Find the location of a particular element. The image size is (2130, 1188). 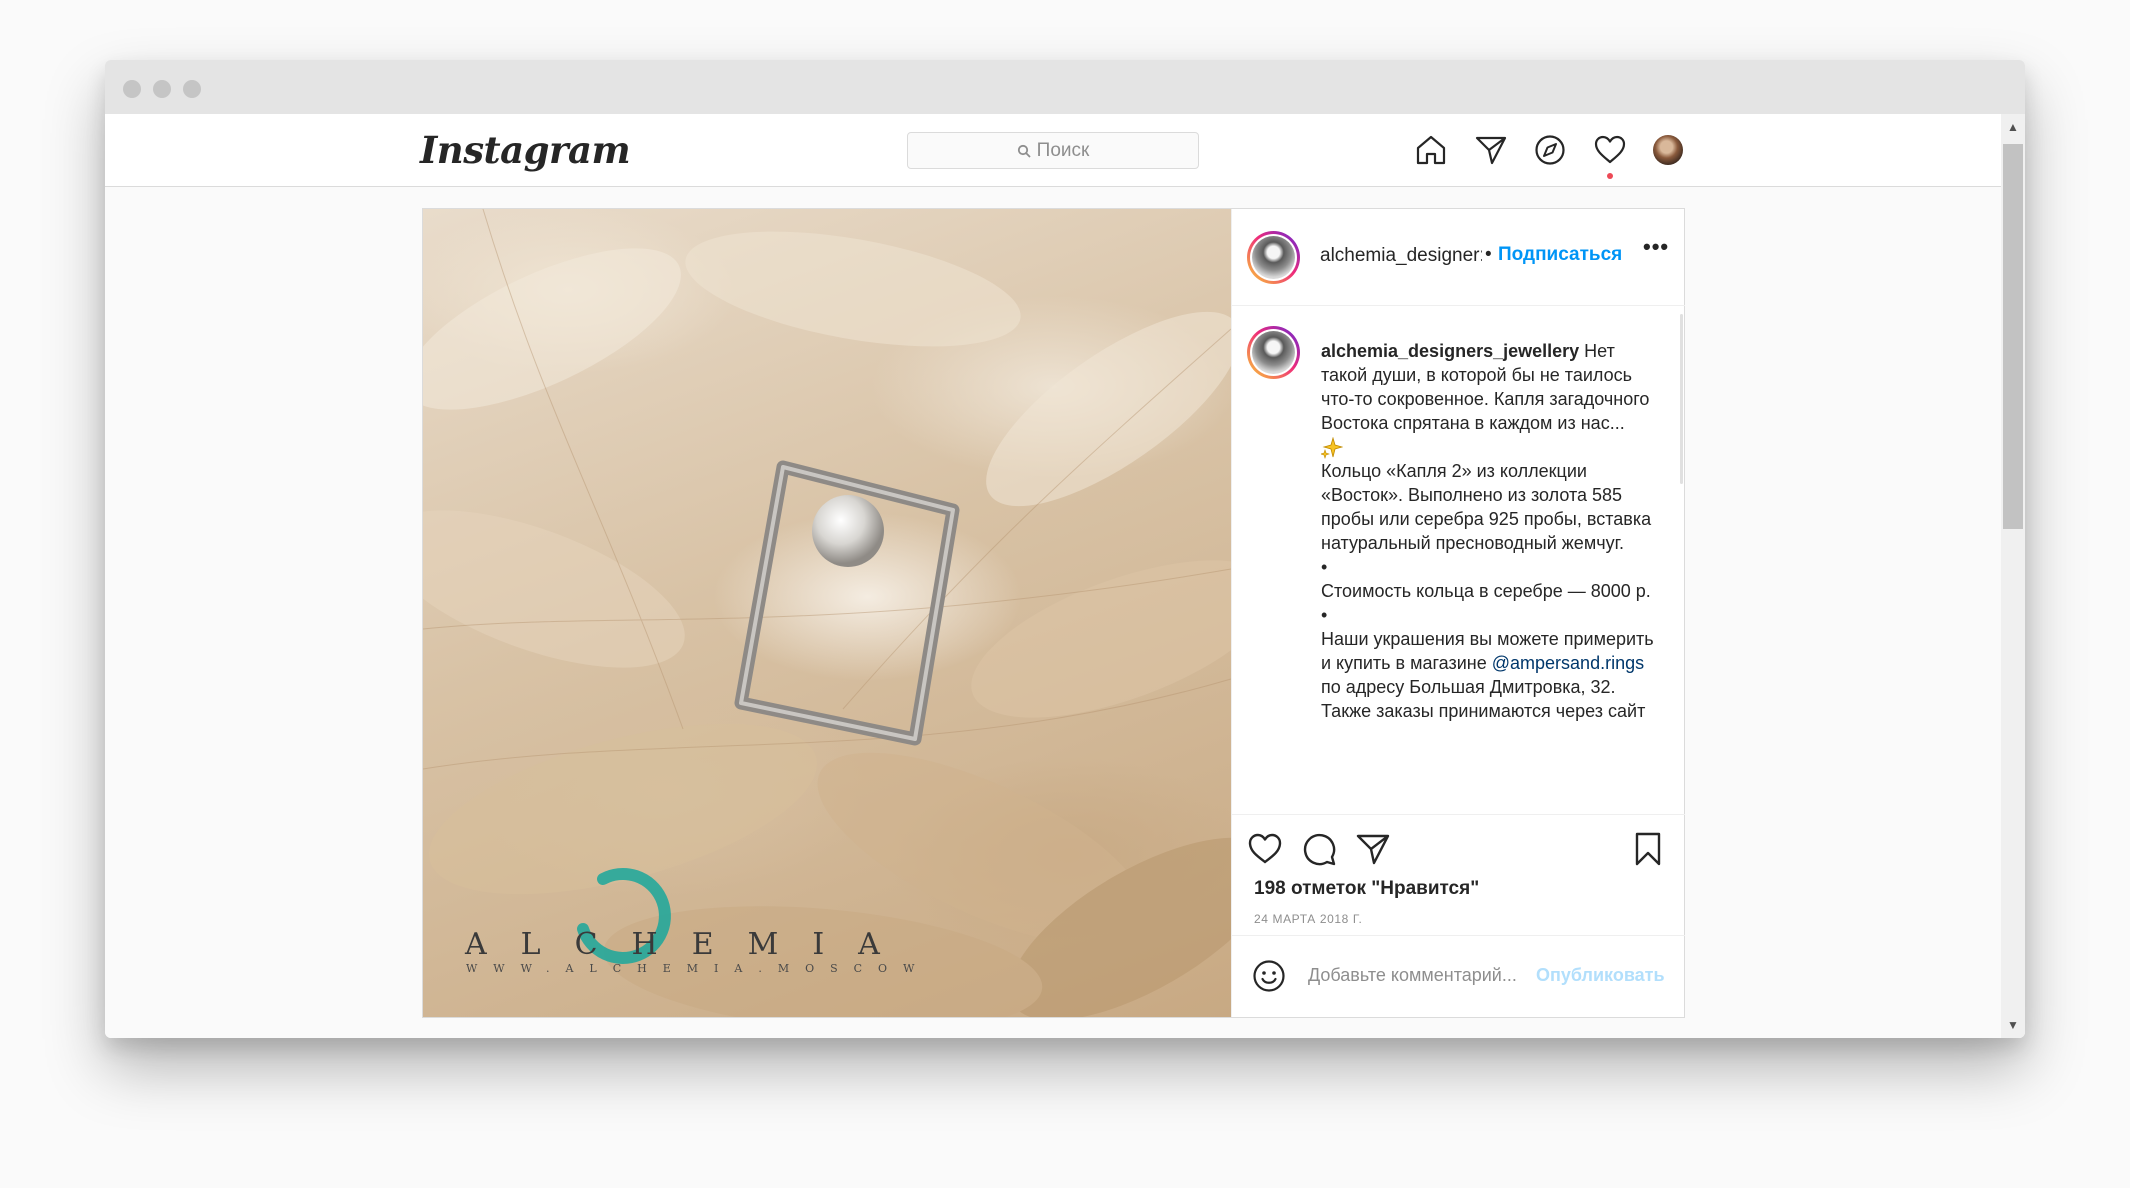

profile-avatar is located at coordinates (1668, 150).